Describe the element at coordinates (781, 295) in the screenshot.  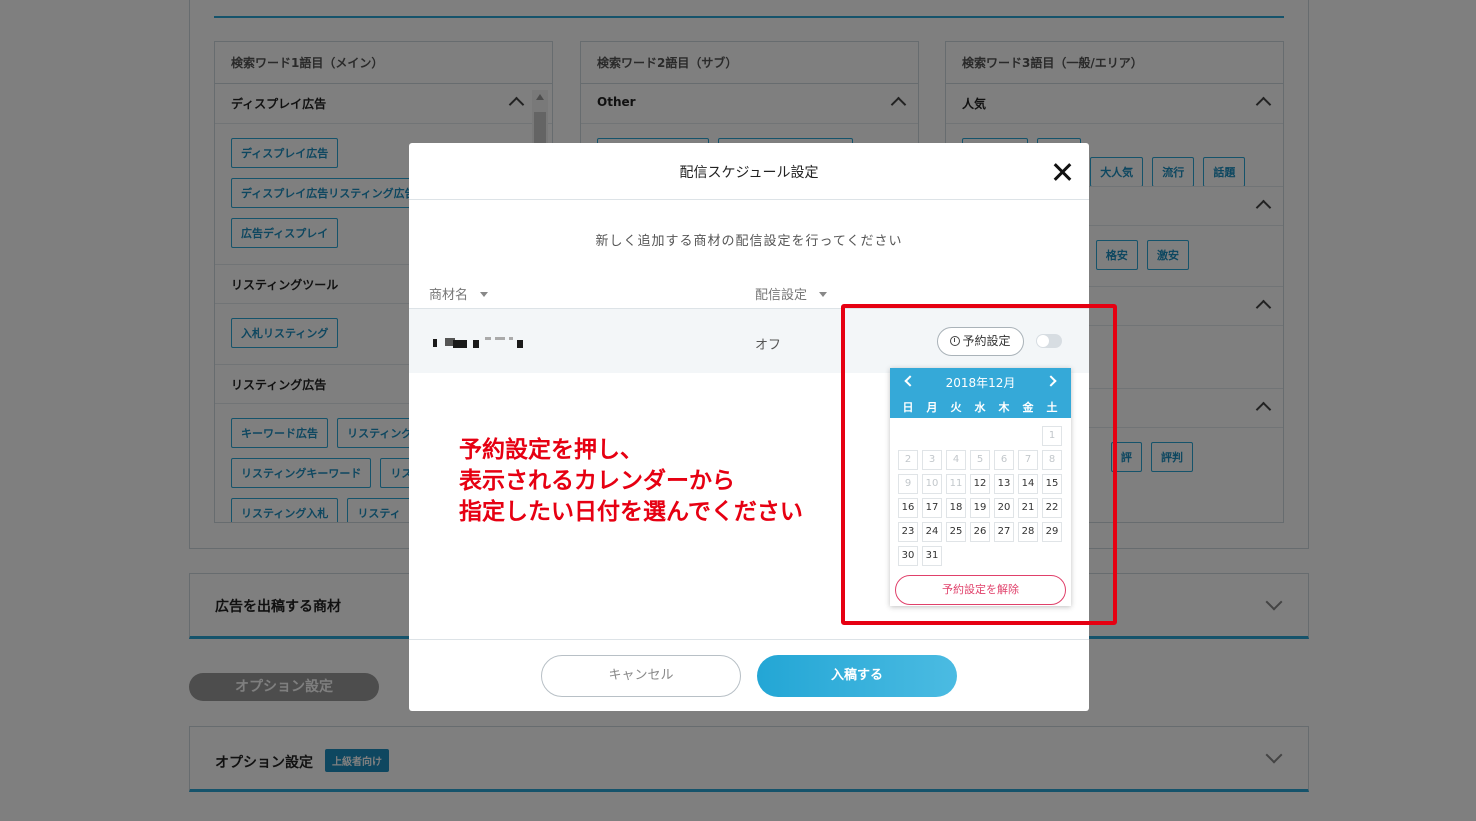
I see `column-header-label: 配信設定` at that location.